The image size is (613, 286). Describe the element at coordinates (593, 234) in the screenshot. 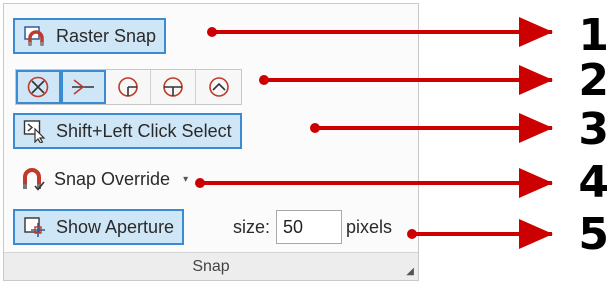

I see `callout-5: 5` at that location.